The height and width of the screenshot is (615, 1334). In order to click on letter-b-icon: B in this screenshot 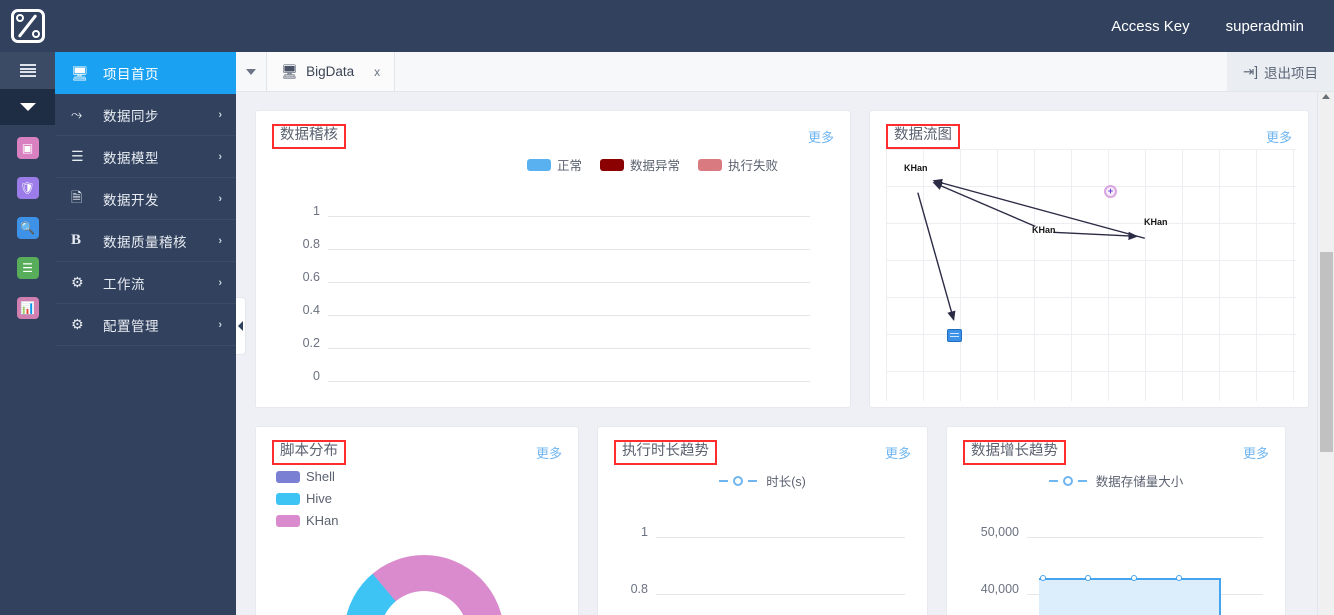, I will do `click(76, 240)`.